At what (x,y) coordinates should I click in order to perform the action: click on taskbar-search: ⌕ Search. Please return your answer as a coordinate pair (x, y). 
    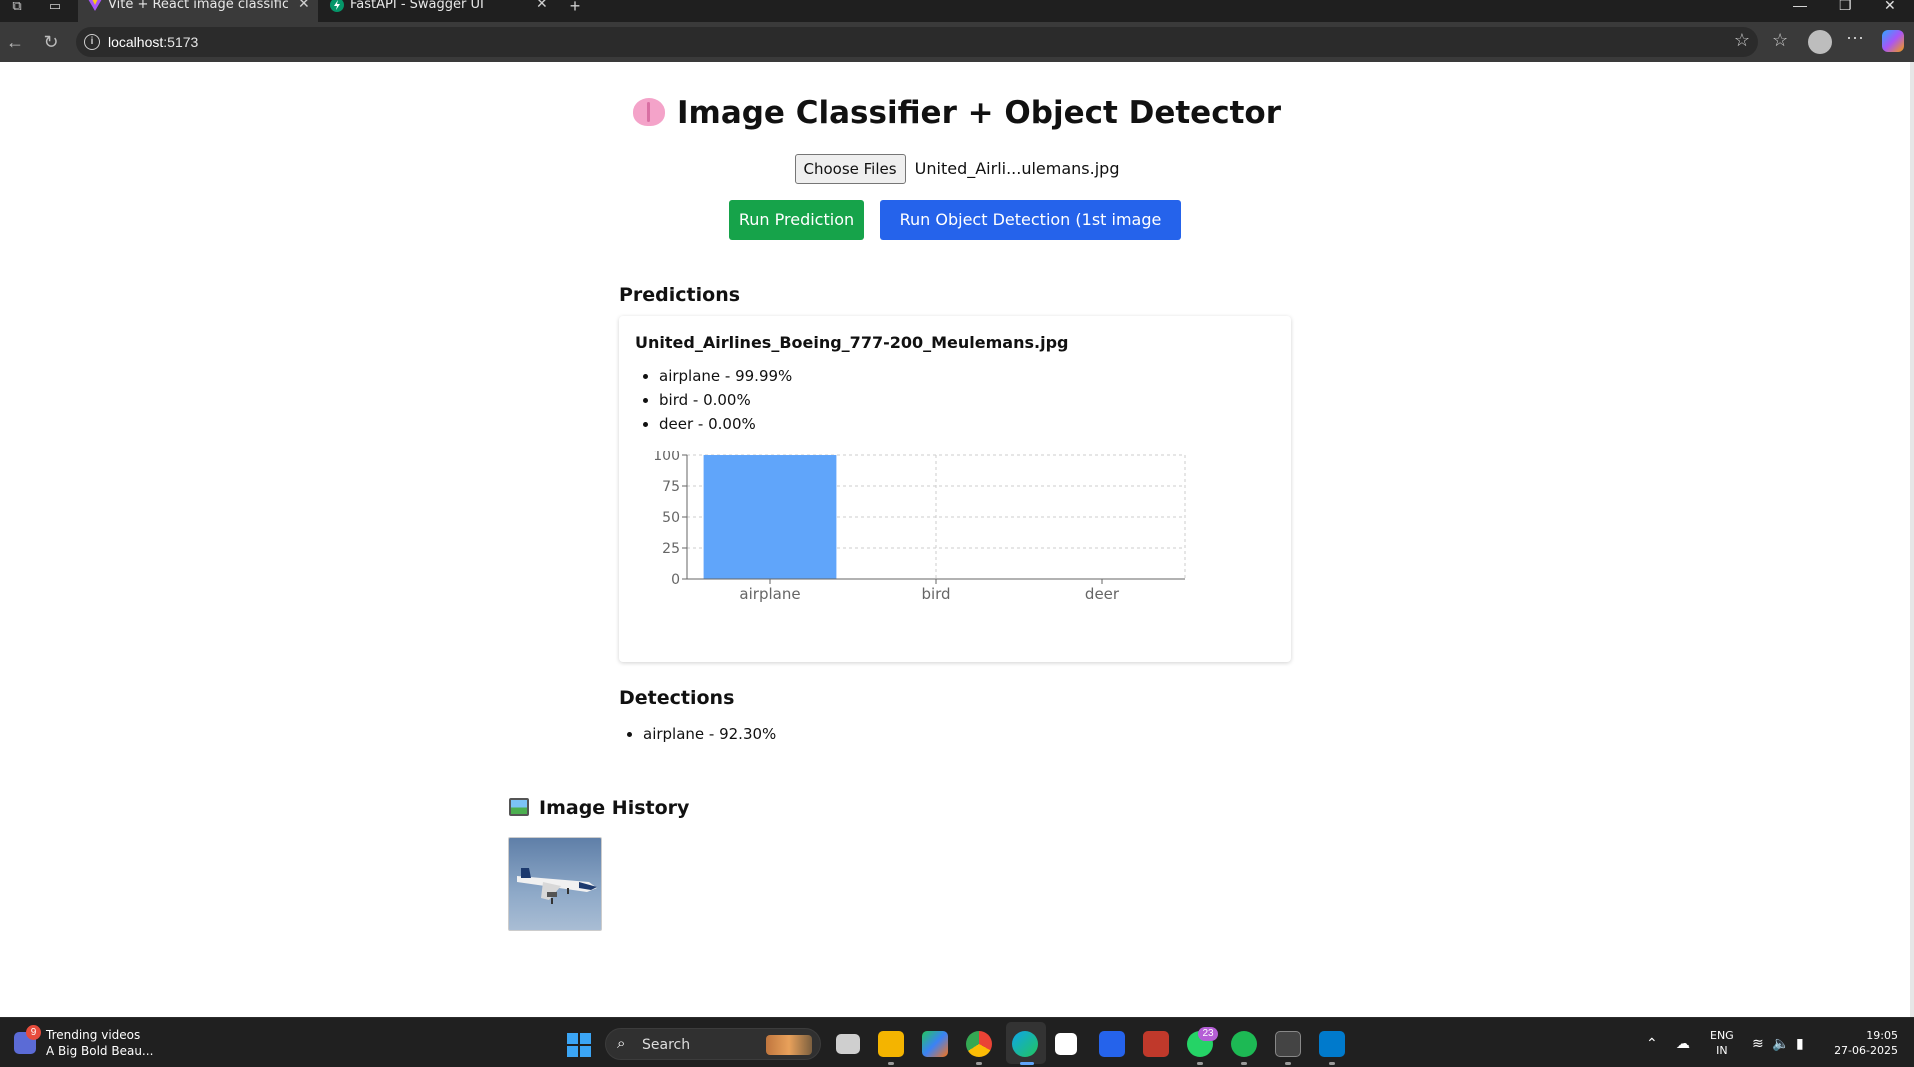
    Looking at the image, I should click on (713, 1044).